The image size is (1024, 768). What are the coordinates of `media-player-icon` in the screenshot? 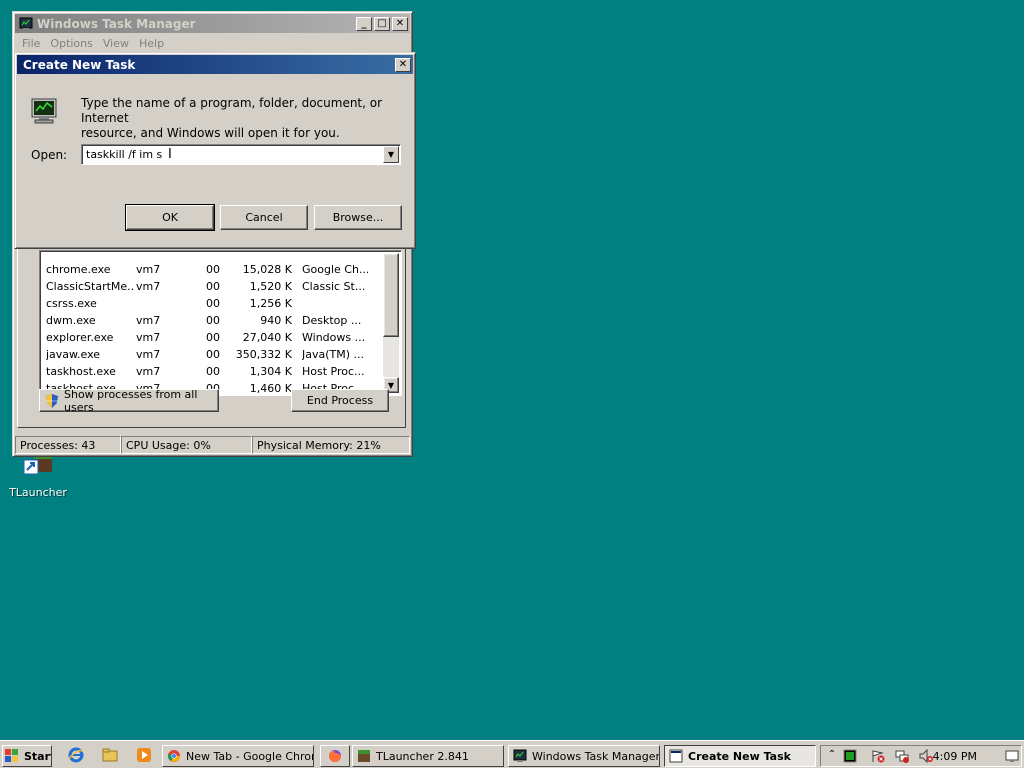 It's located at (144, 755).